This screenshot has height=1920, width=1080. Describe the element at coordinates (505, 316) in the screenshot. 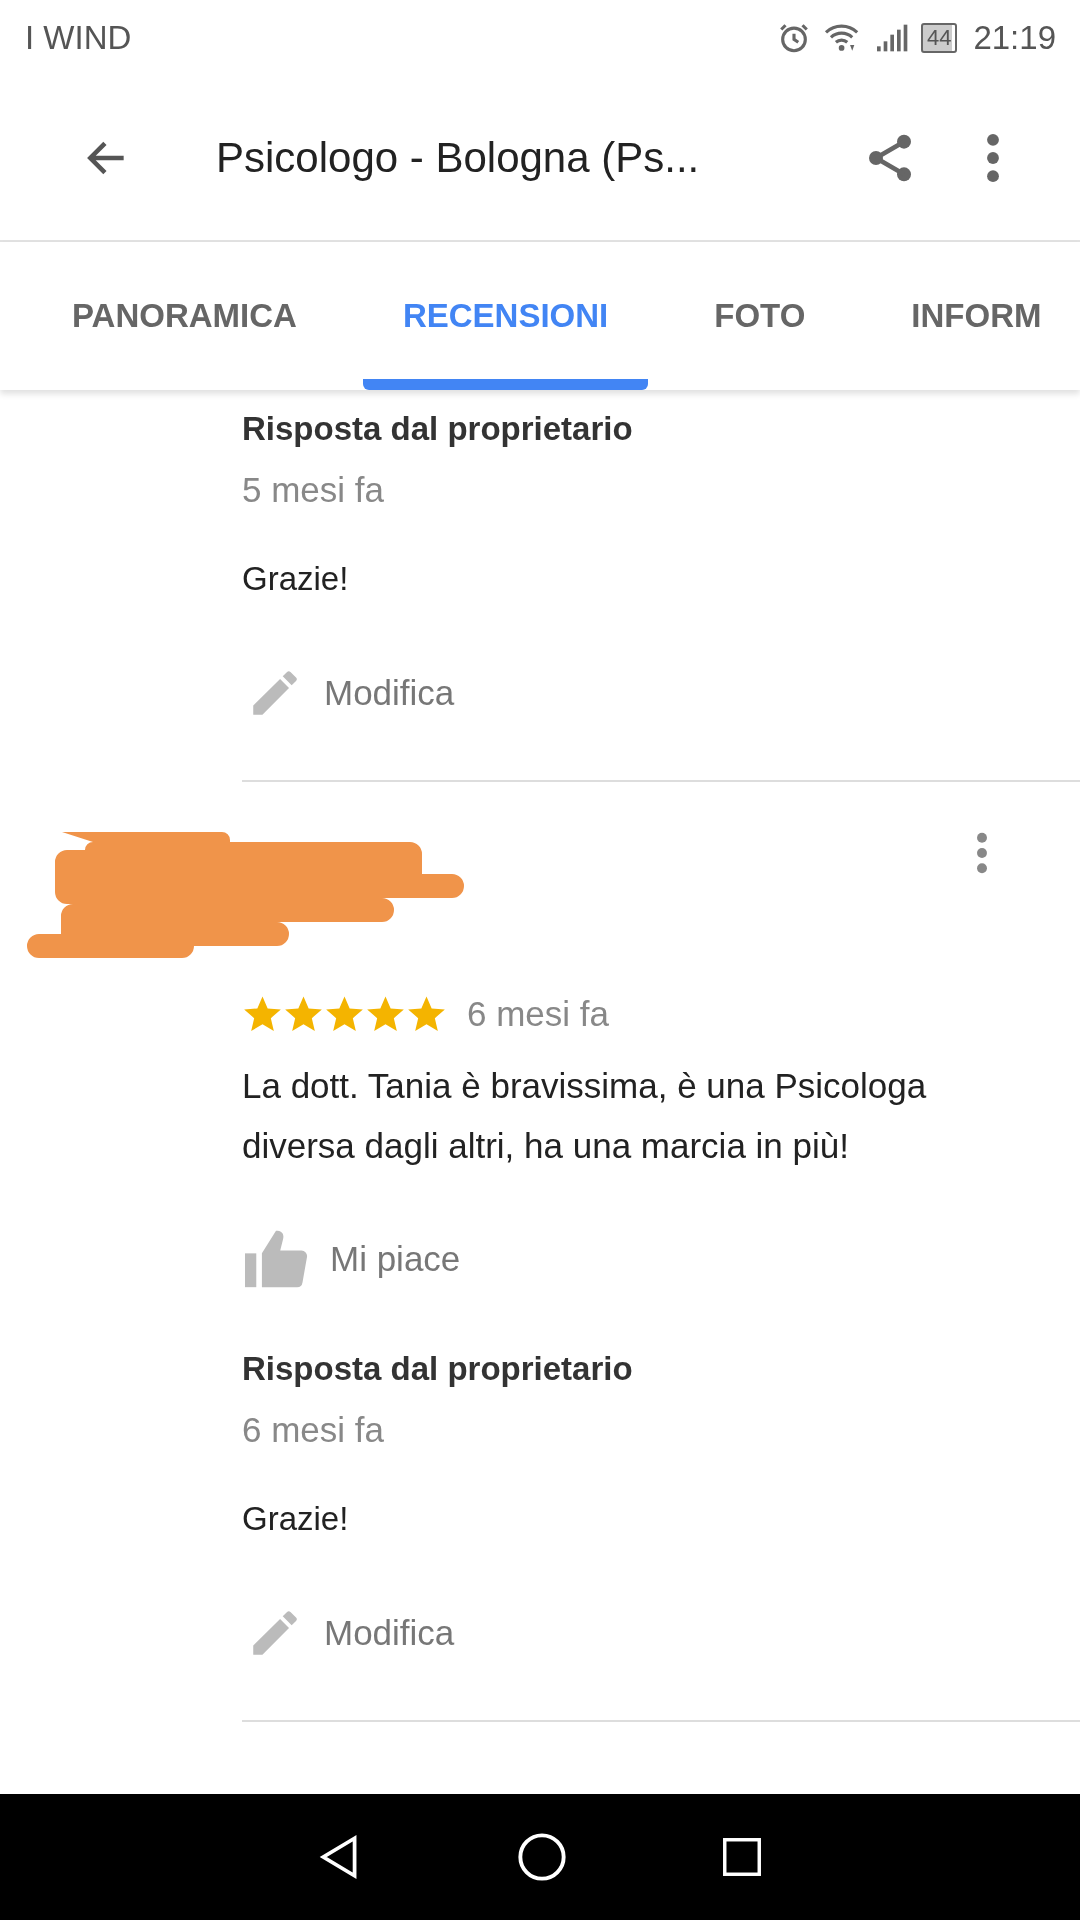

I see `tab: RECENSIONI` at that location.